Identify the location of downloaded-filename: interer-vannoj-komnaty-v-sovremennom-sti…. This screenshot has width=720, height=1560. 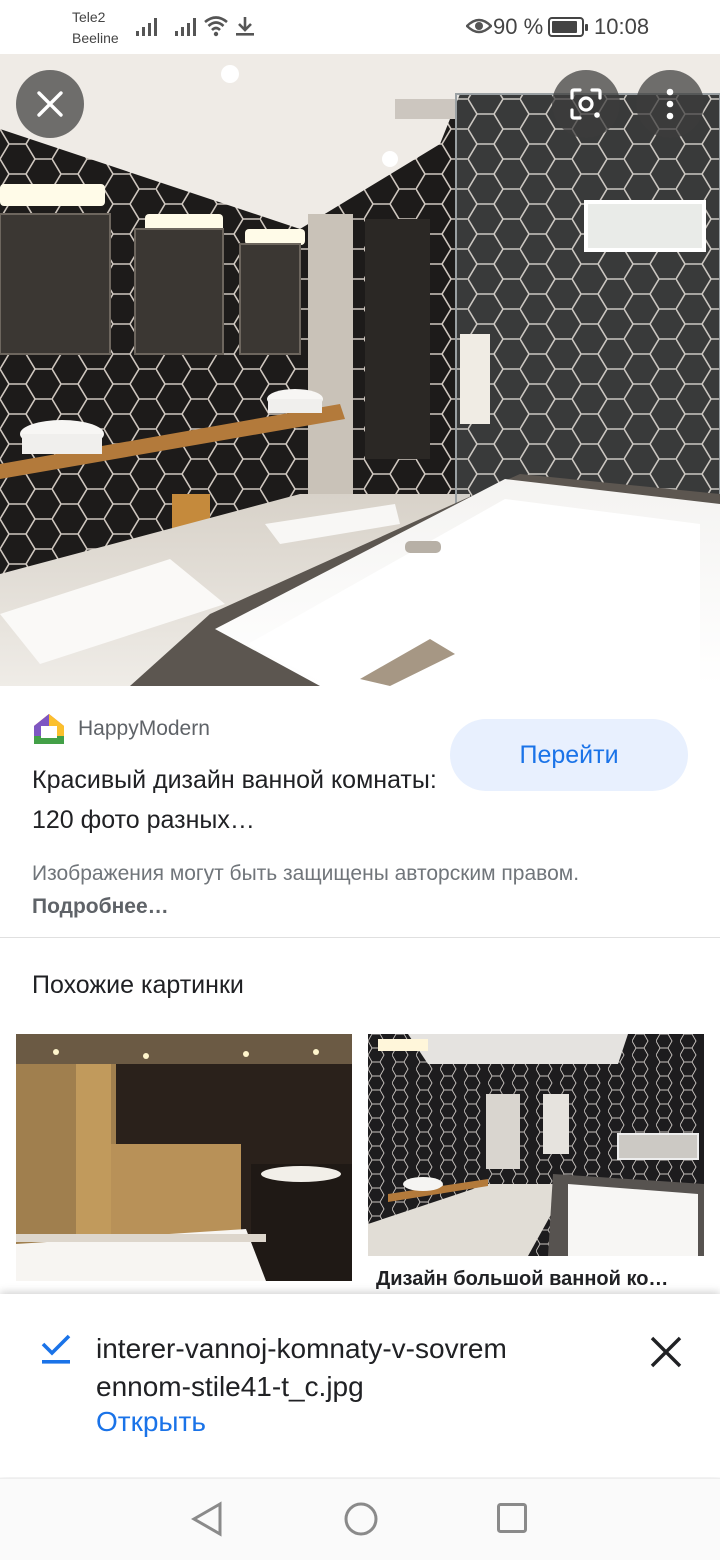
(301, 1367).